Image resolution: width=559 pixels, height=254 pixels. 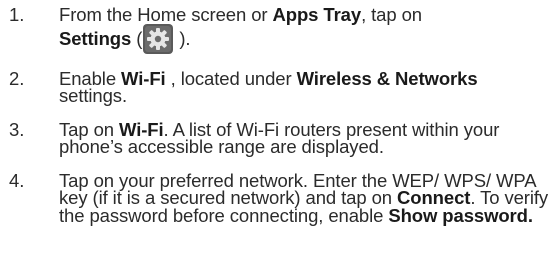 What do you see at coordinates (17, 129) in the screenshot?
I see `step-number: 3.` at bounding box center [17, 129].